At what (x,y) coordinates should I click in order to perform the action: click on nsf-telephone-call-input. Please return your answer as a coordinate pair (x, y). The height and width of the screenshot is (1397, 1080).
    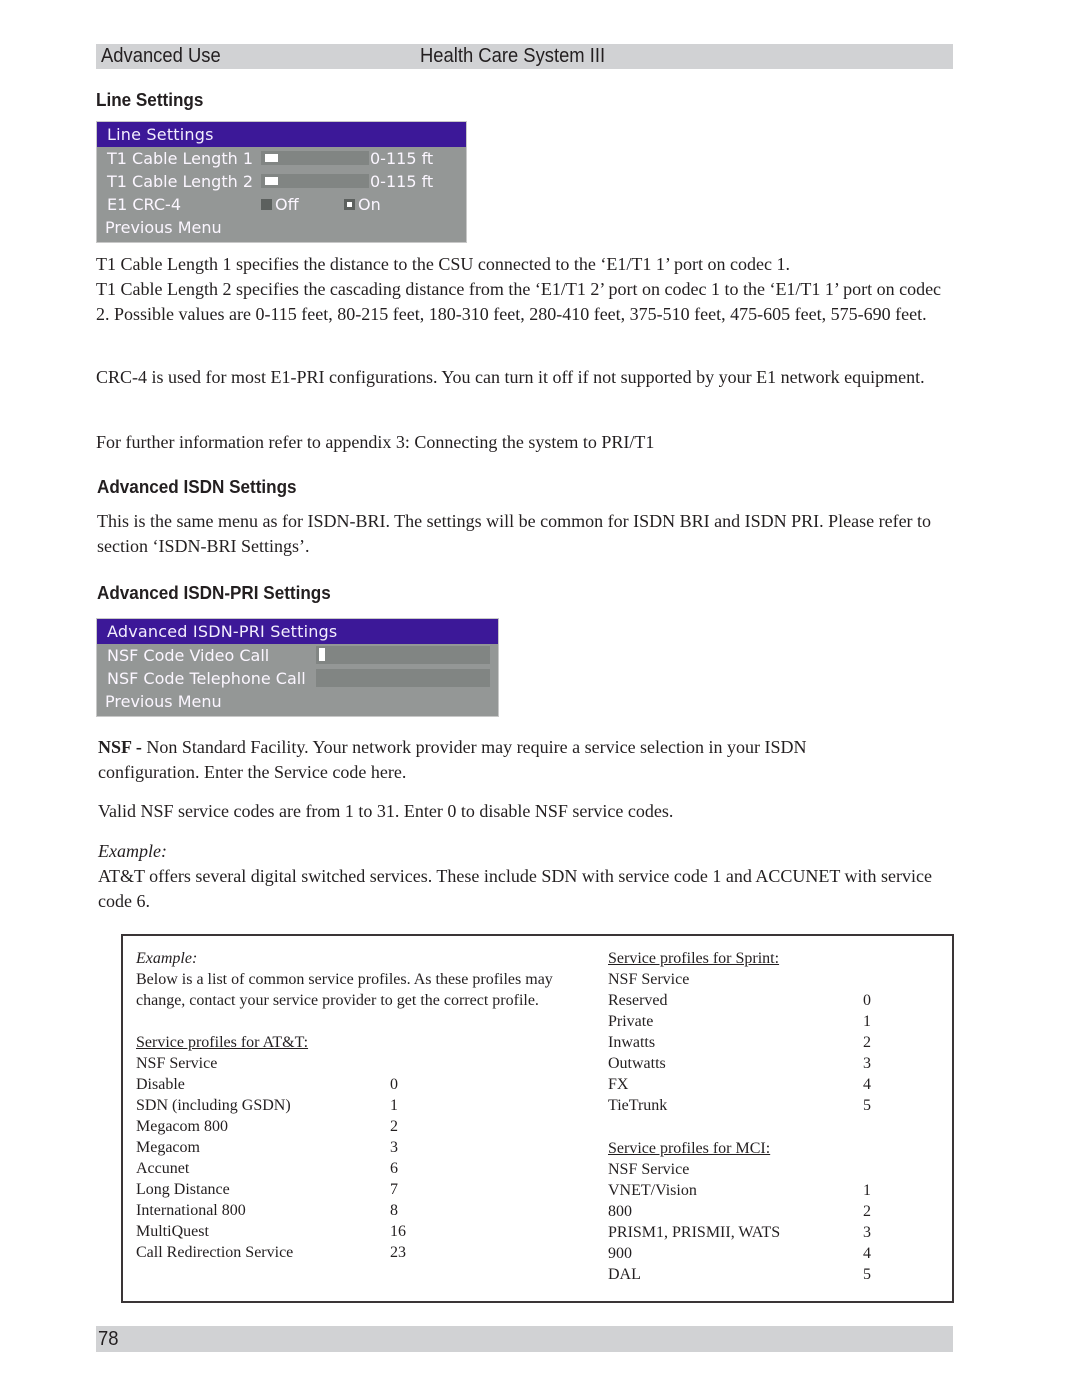
    Looking at the image, I should click on (403, 678).